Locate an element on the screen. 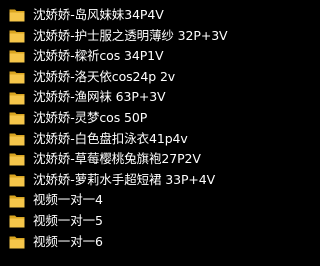 Image resolution: width=320 pixels, height=266 pixels. folder-name: 视频一对一5 is located at coordinates (68, 220).